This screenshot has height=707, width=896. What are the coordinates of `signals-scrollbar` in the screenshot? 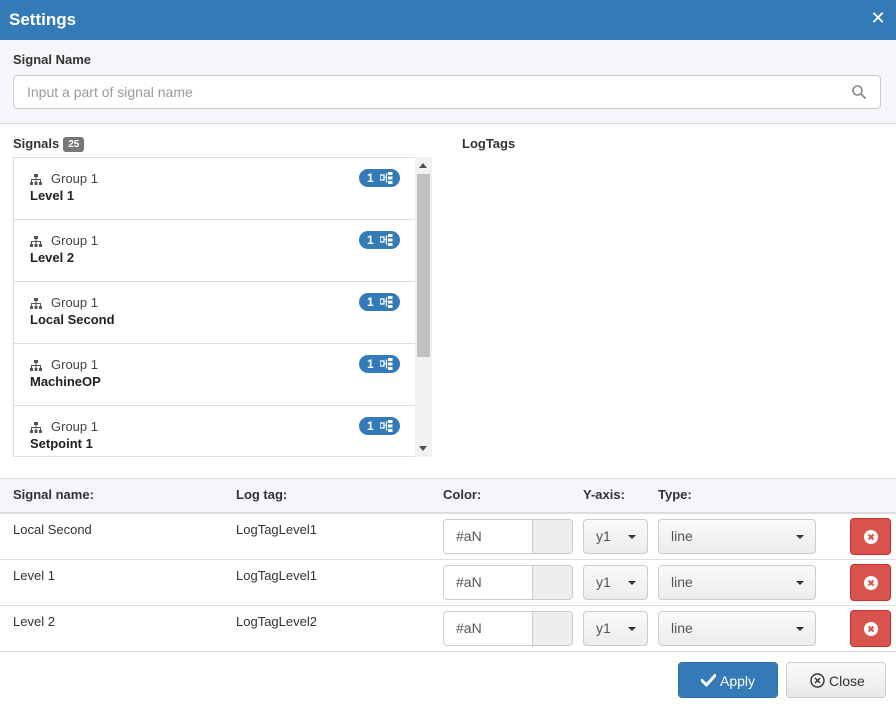 It's located at (423, 307).